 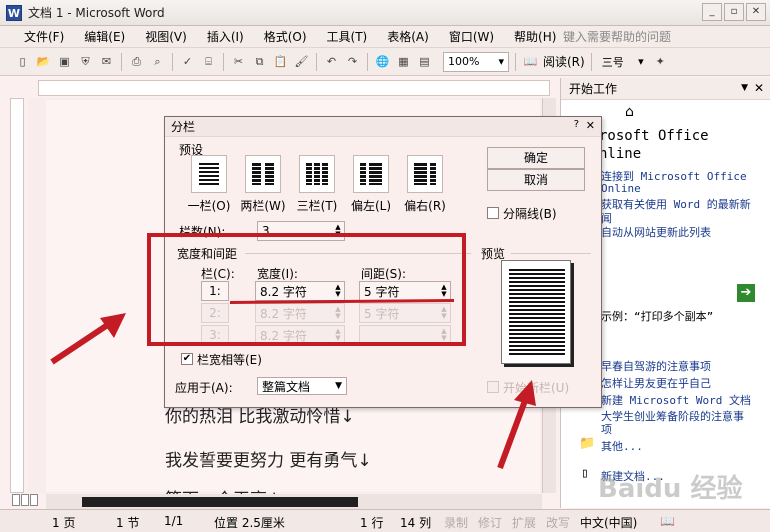 What do you see at coordinates (513, 433) in the screenshot?
I see `right-arrow-shaft` at bounding box center [513, 433].